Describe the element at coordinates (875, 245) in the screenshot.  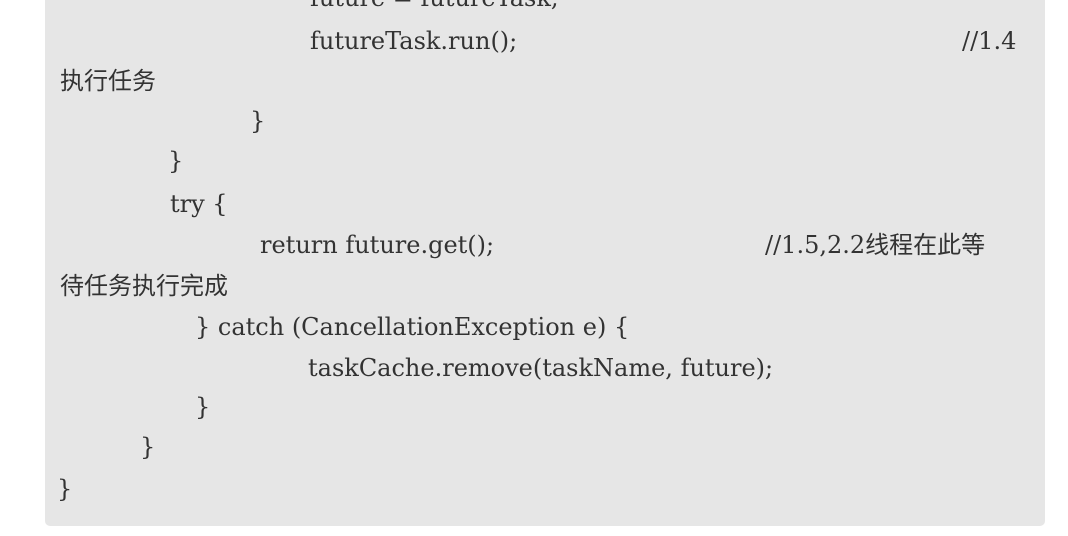
I see `code-comment: //1.5,2.2线程在此等` at that location.